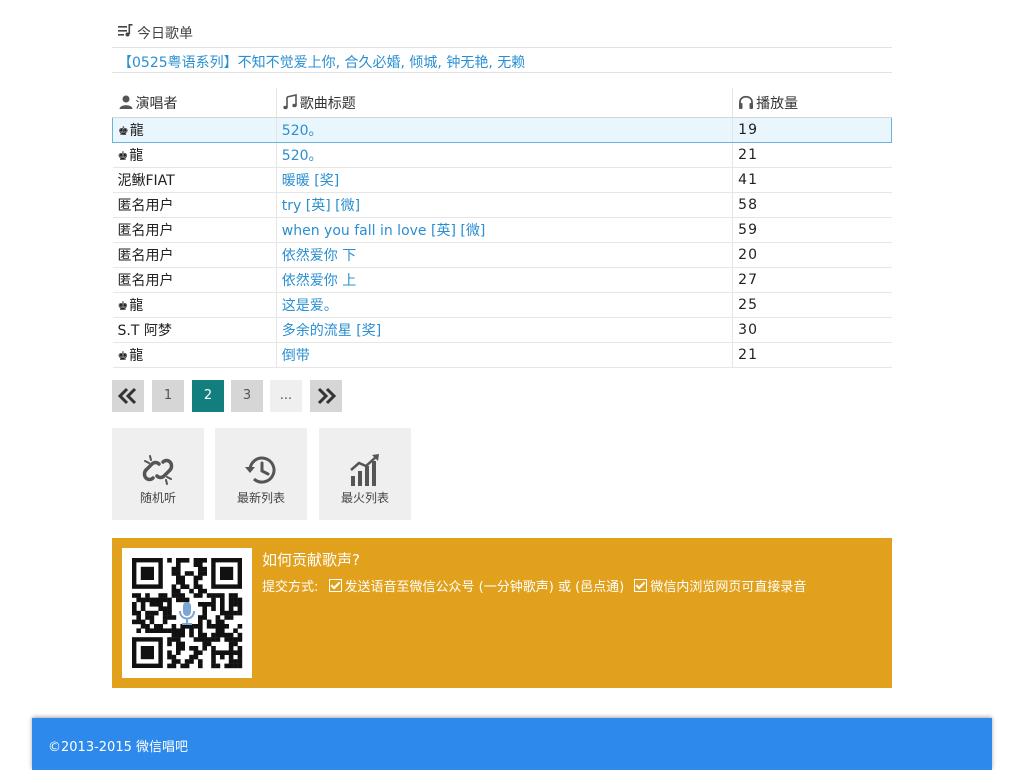 The width and height of the screenshot is (1024, 770). What do you see at coordinates (384, 231) in the screenshot?
I see `song-title-link: when you fall in love [英] [微]` at bounding box center [384, 231].